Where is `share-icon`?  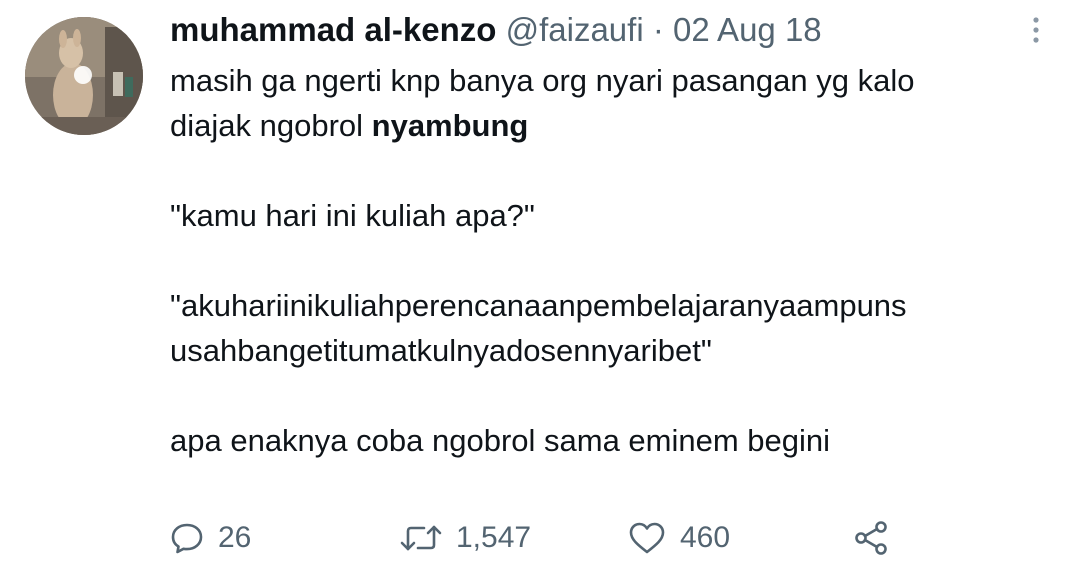 share-icon is located at coordinates (871, 538).